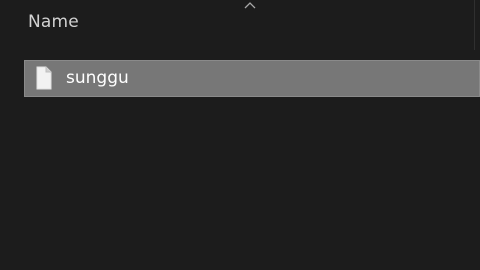  What do you see at coordinates (44, 78) in the screenshot?
I see `document-icon` at bounding box center [44, 78].